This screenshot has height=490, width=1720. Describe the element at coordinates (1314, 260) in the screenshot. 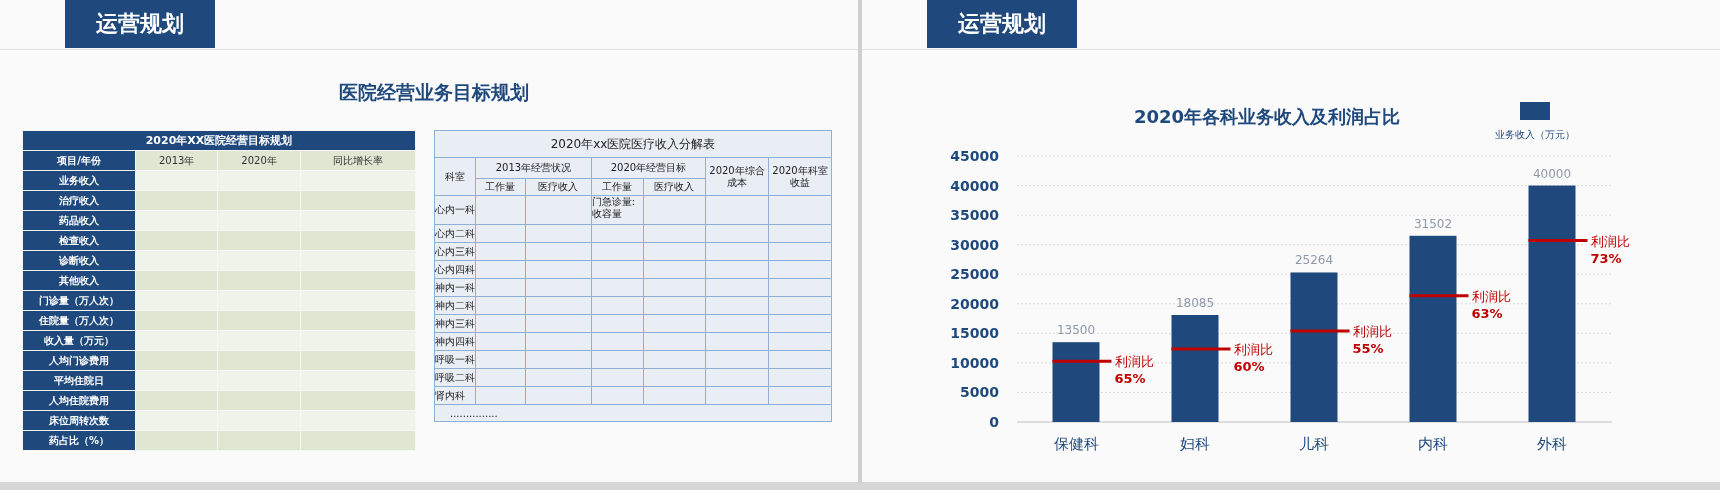

I see `data-label: 25264` at that location.